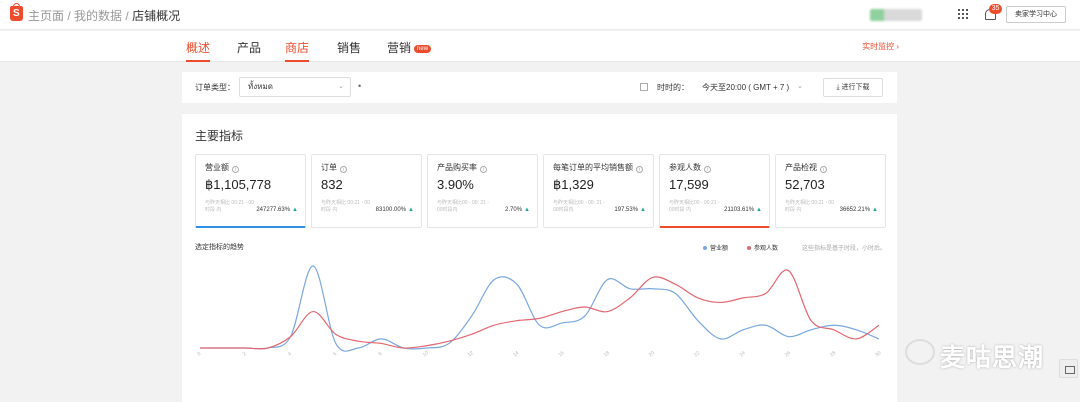 This screenshot has width=1080, height=402. I want to click on x-tick-label: 24, so click(742, 354).